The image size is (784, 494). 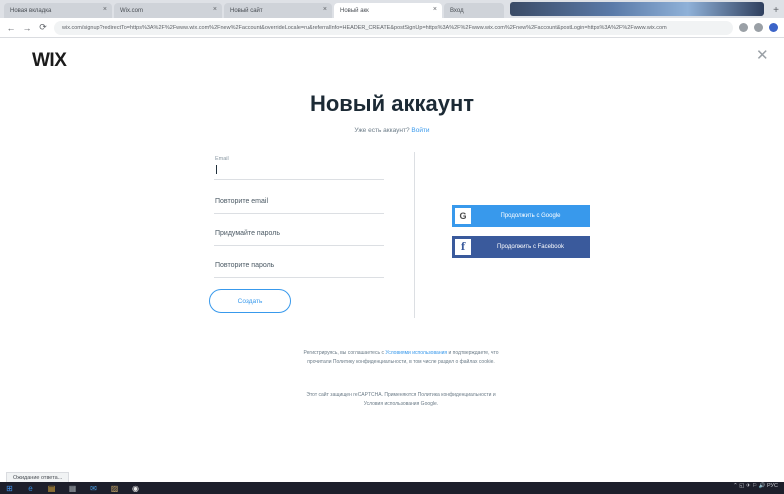 What do you see at coordinates (354, 10) in the screenshot?
I see `tab-label: Новый акк` at bounding box center [354, 10].